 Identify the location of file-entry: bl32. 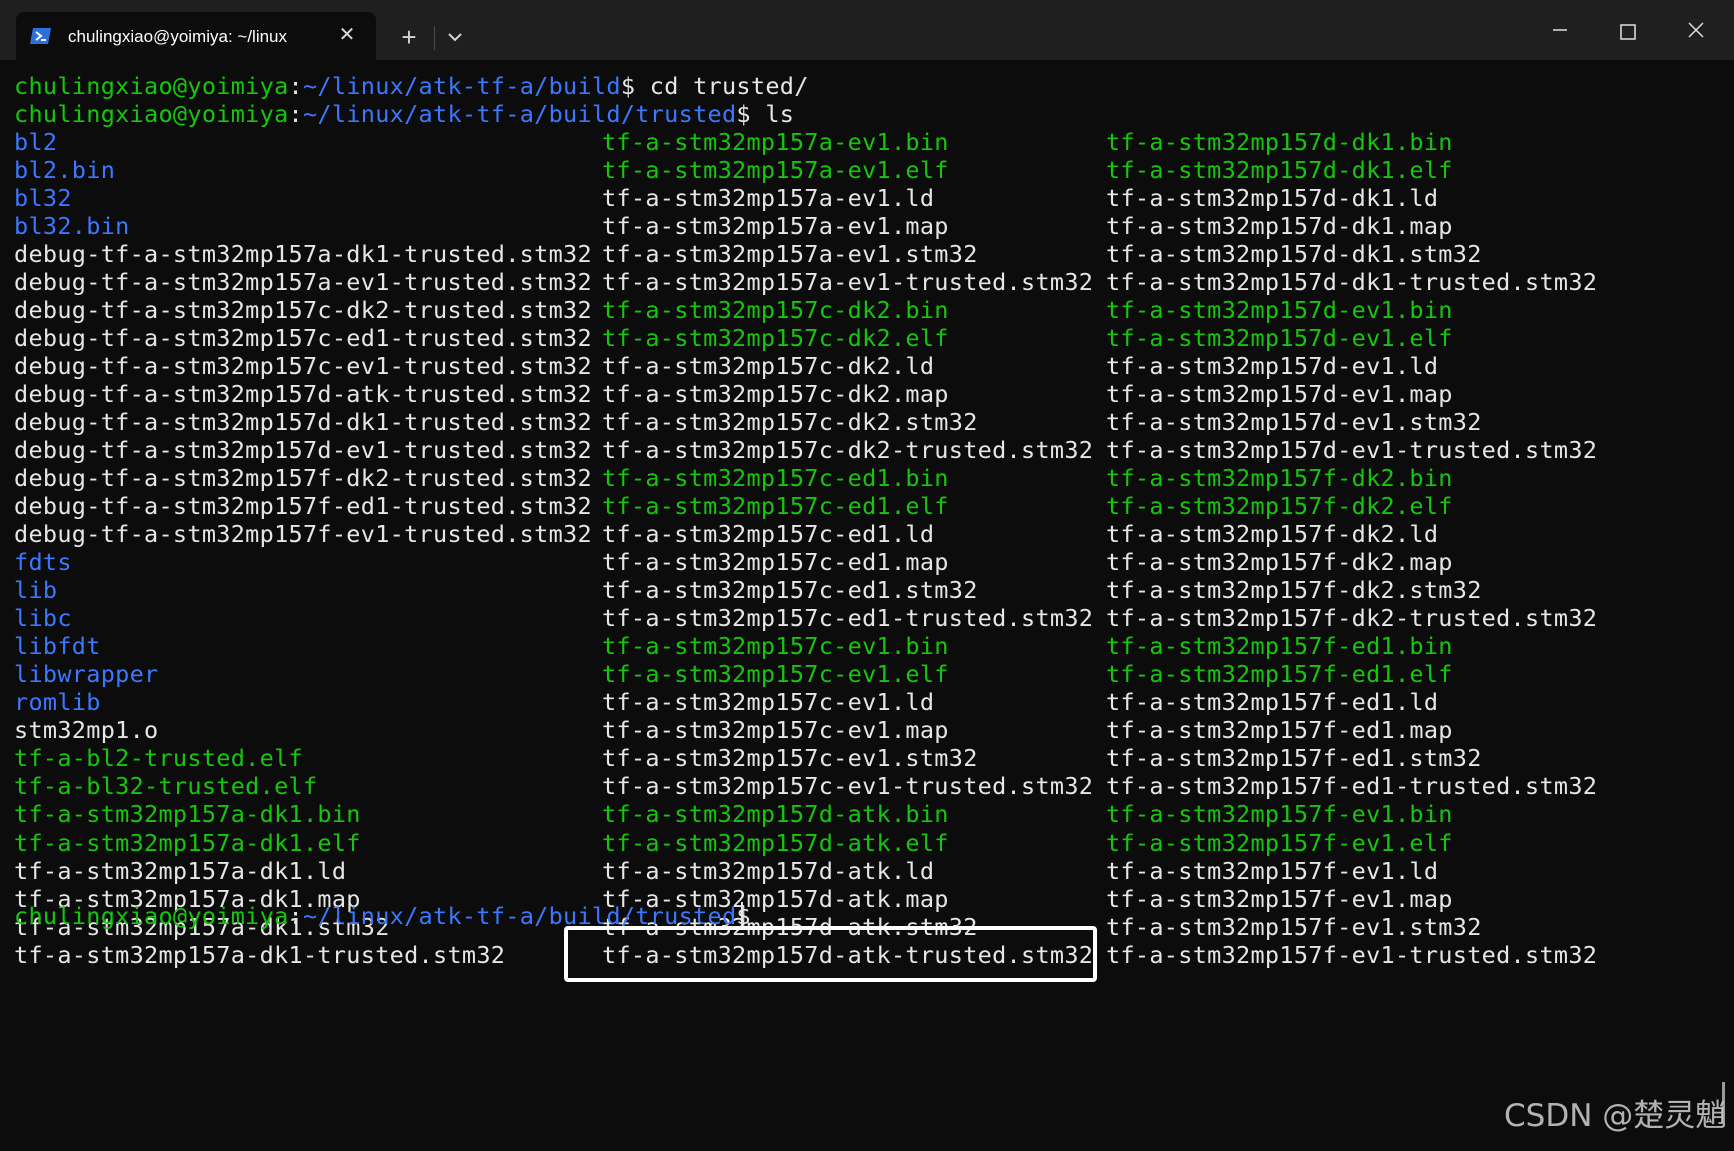
(43, 198).